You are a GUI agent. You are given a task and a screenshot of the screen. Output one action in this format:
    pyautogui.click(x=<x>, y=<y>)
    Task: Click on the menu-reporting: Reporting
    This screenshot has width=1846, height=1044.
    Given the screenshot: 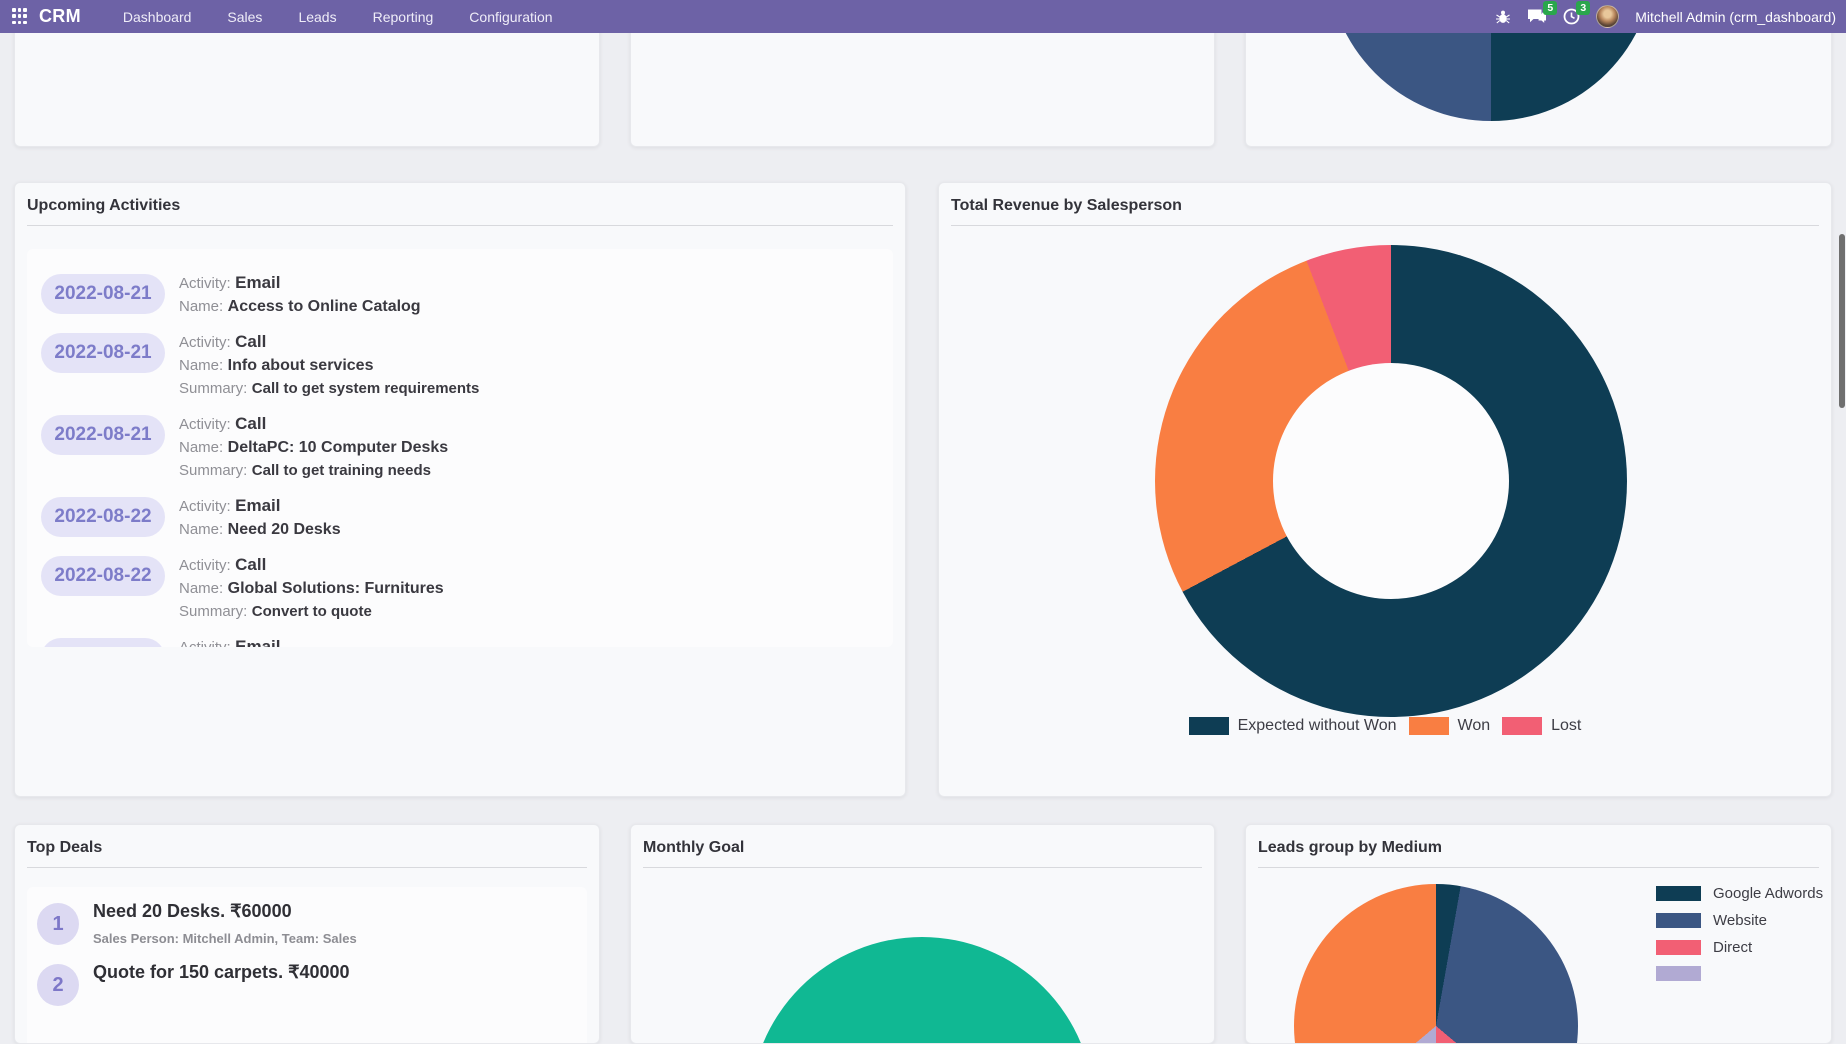 What is the action you would take?
    pyautogui.click(x=403, y=17)
    